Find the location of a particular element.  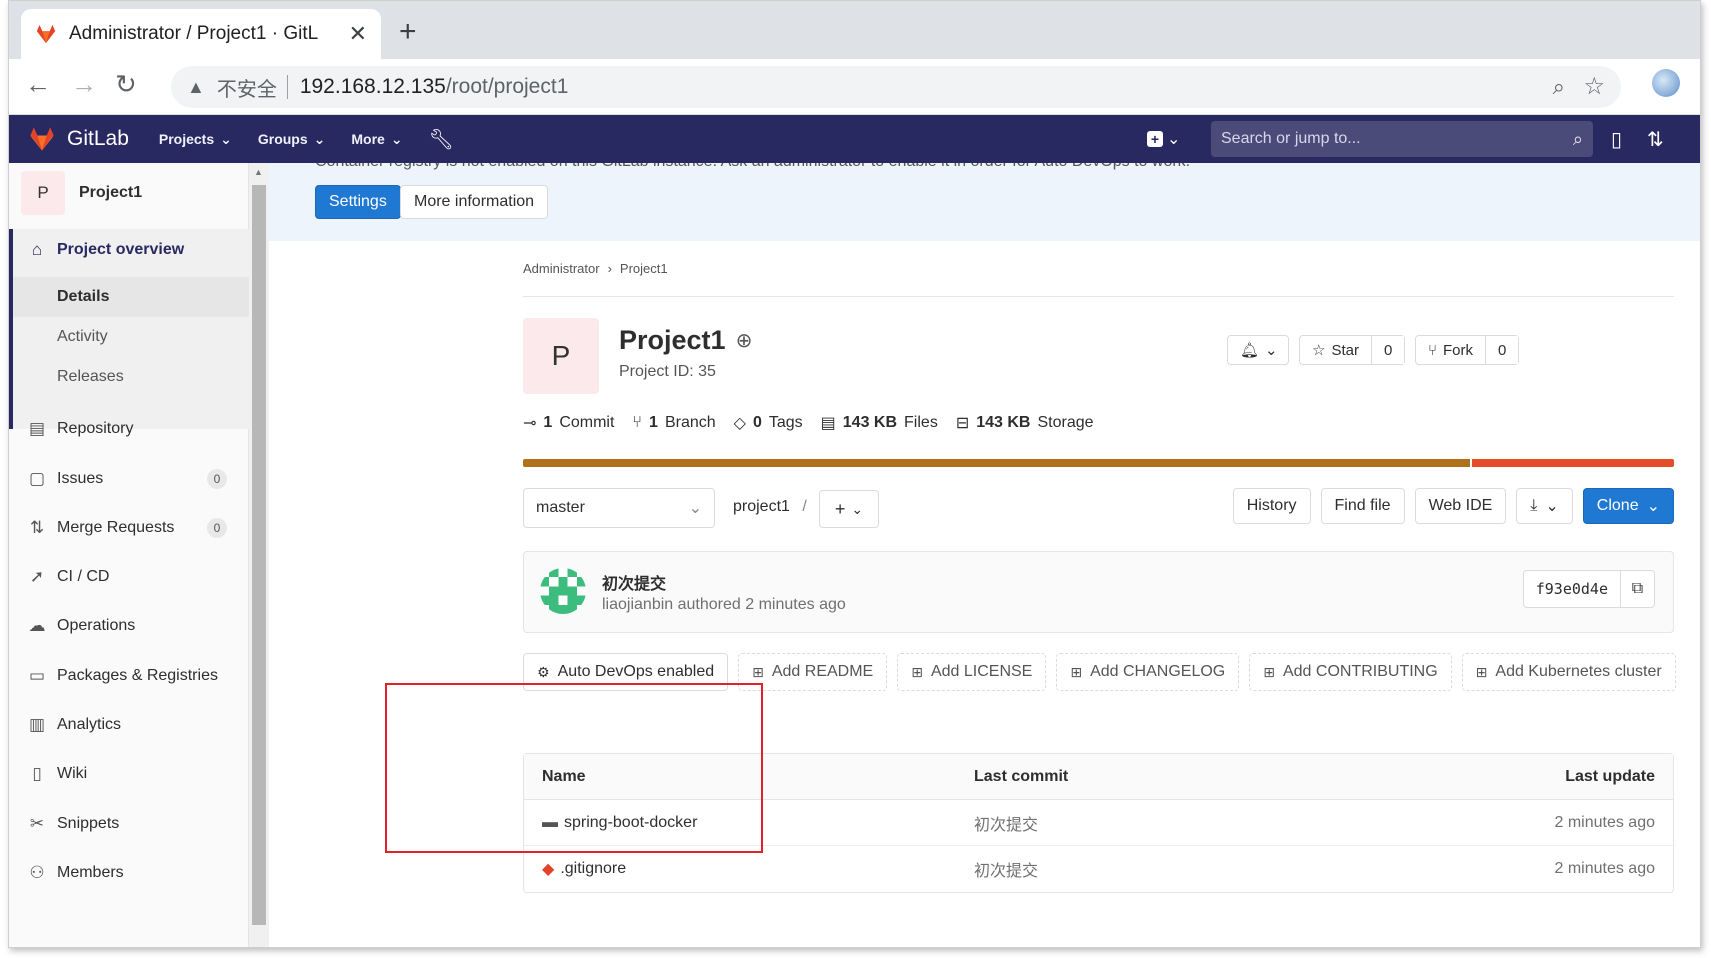

fork-count: 0 is located at coordinates (1502, 350).